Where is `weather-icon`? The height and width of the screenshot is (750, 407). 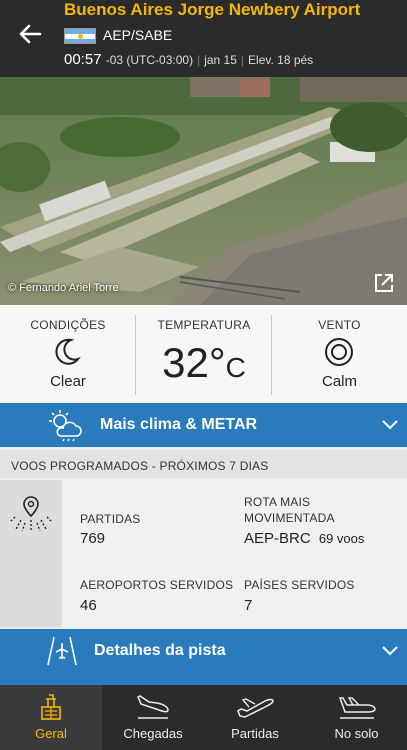
weather-icon is located at coordinates (65, 426).